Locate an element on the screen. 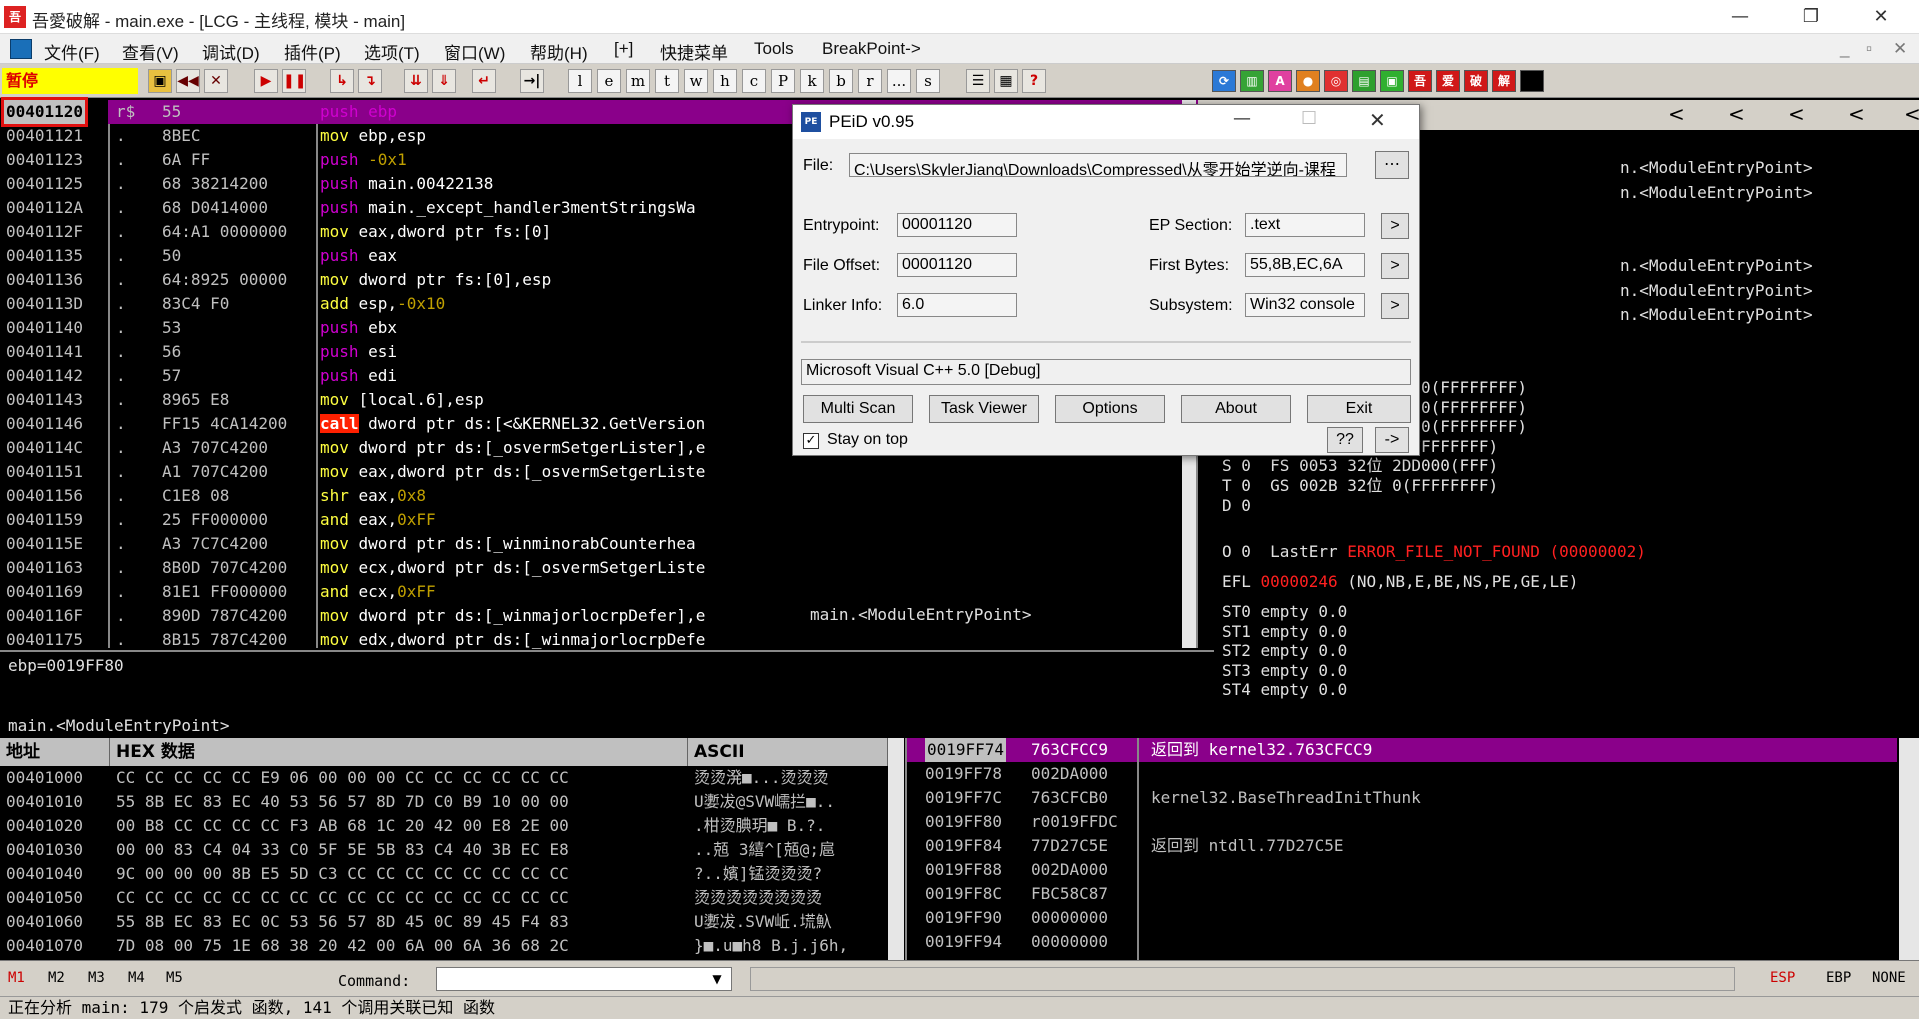  exit-button: Exit is located at coordinates (1359, 409).